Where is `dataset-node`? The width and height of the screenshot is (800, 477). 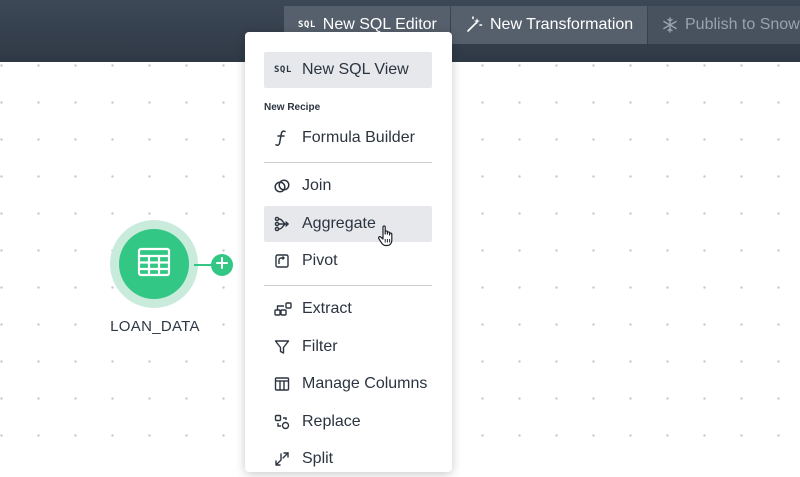
dataset-node is located at coordinates (154, 264).